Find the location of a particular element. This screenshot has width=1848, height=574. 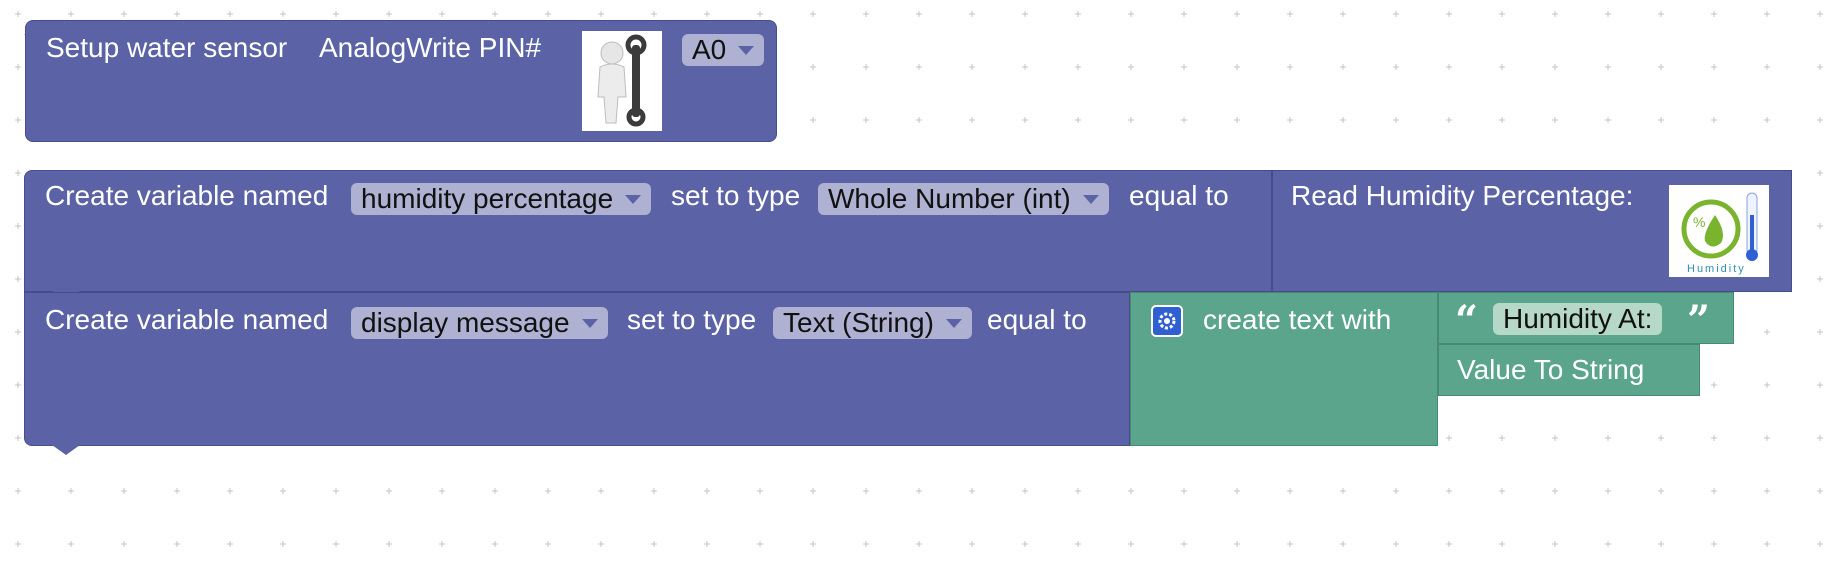

variable-type-dropdown: Whole Number (int) is located at coordinates (963, 199).